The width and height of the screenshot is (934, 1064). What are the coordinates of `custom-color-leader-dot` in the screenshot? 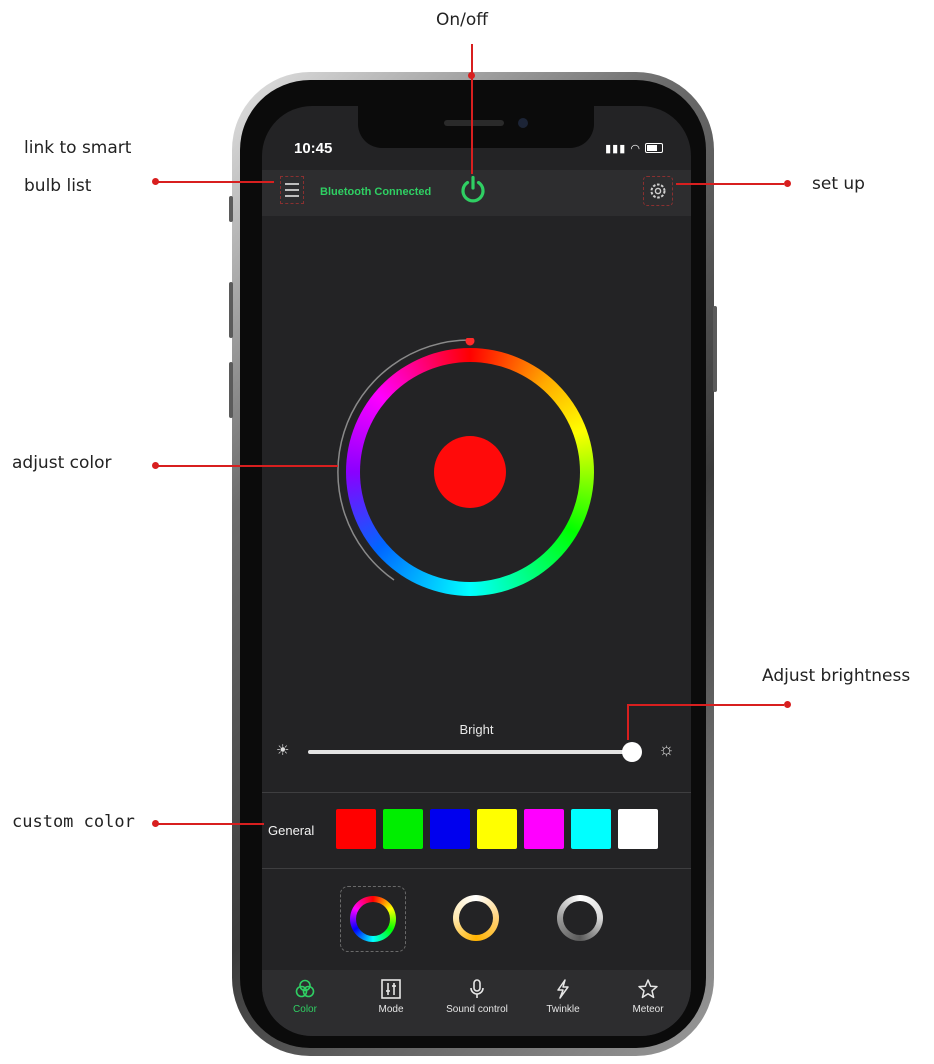 It's located at (155, 823).